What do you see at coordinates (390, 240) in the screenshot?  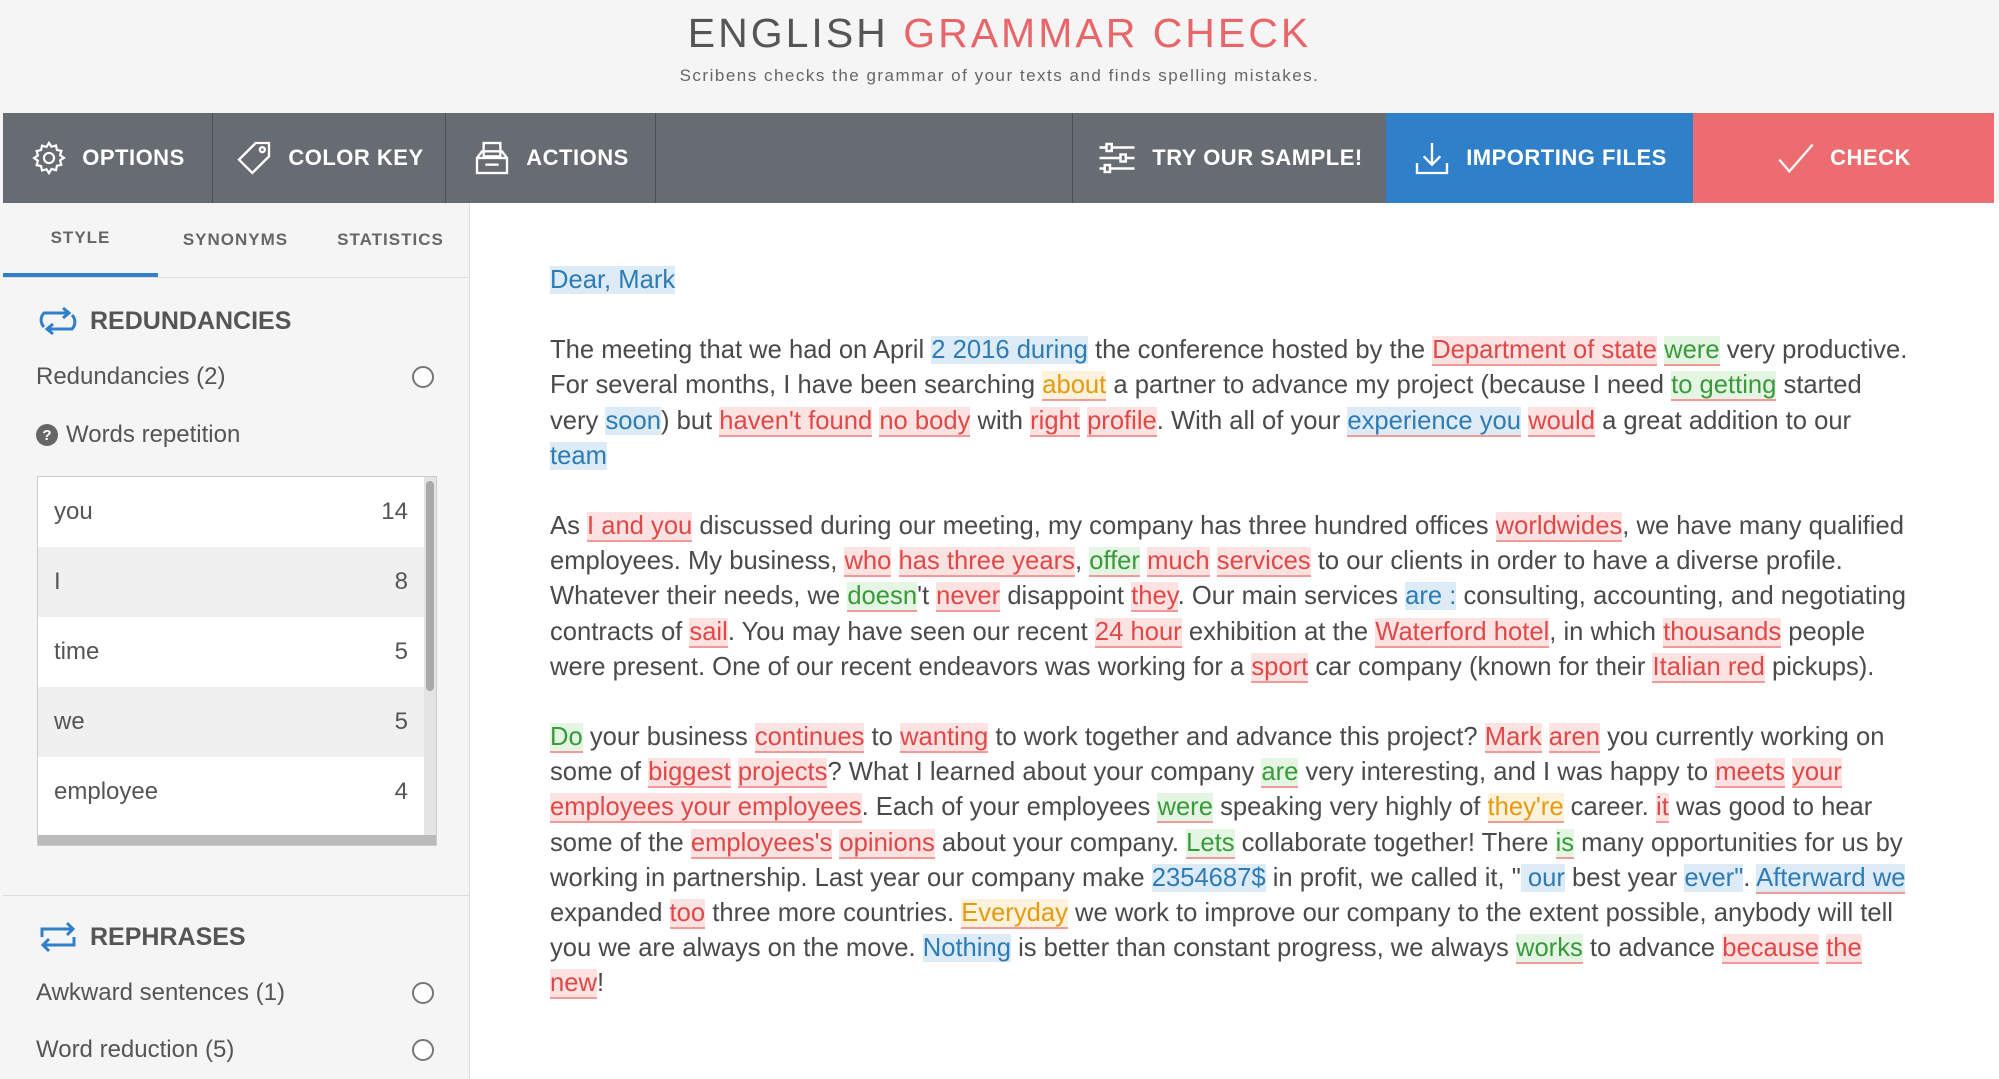 I see `tab-statistics: STATISTICS` at bounding box center [390, 240].